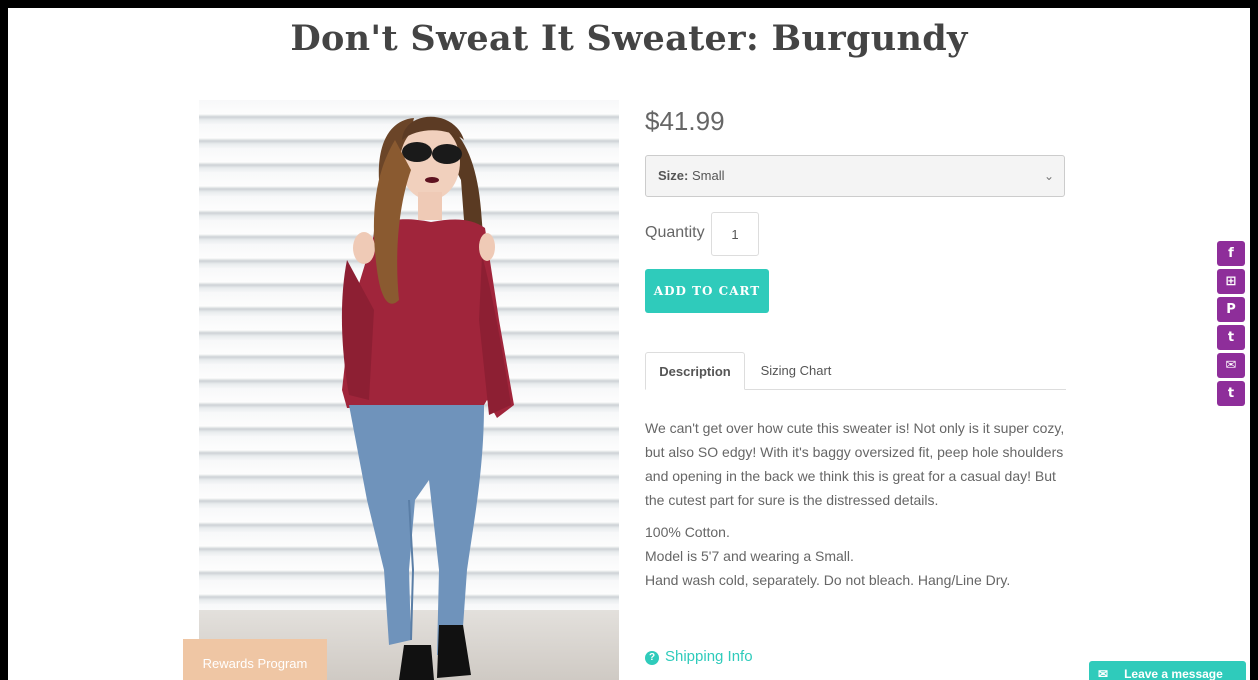 The width and height of the screenshot is (1258, 680). I want to click on add-to-cart-button: ADD TO CART, so click(707, 291).